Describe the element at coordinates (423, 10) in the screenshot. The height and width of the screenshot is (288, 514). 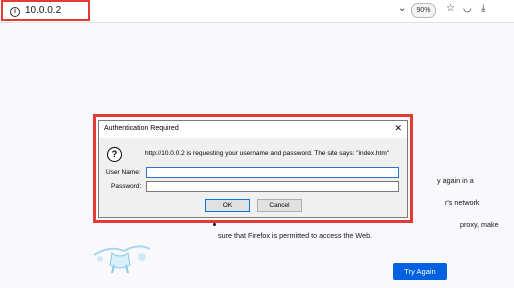
I see `zoom-level-button: 90%` at that location.